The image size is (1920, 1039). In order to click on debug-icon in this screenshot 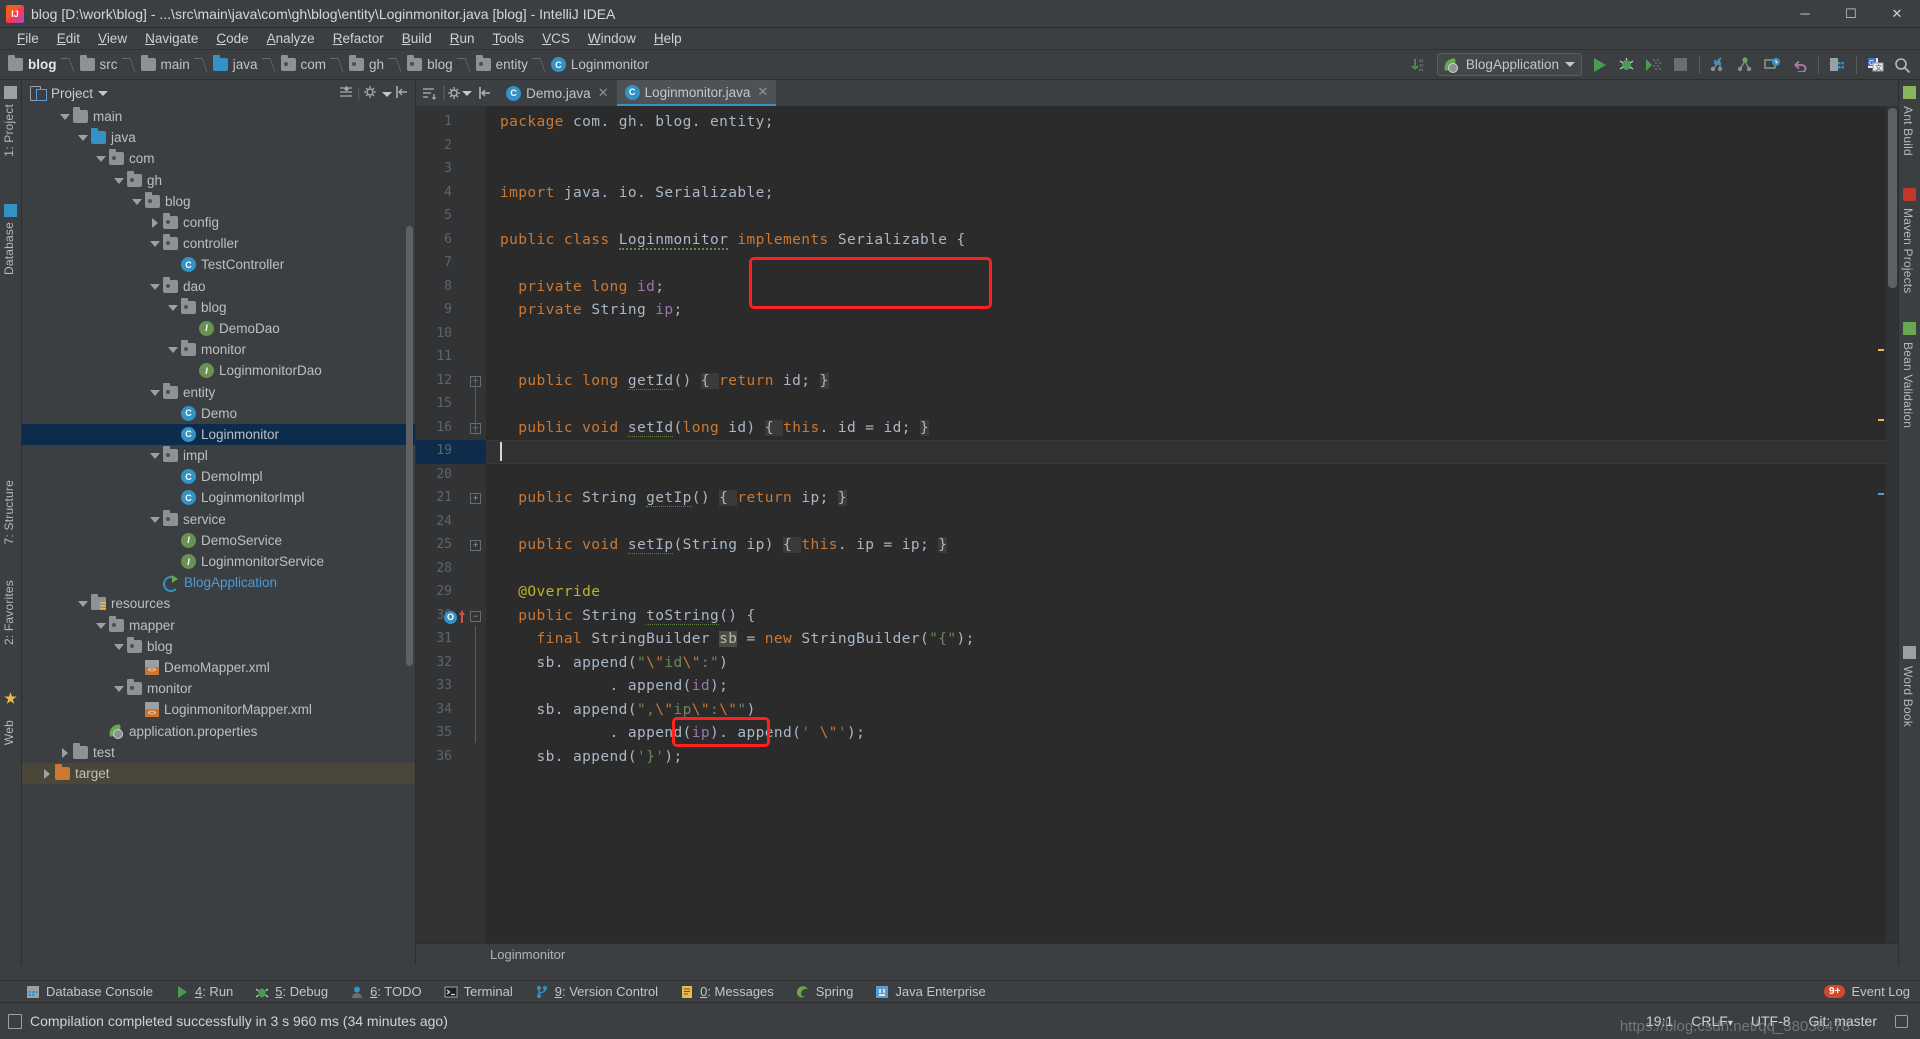, I will do `click(1626, 64)`.